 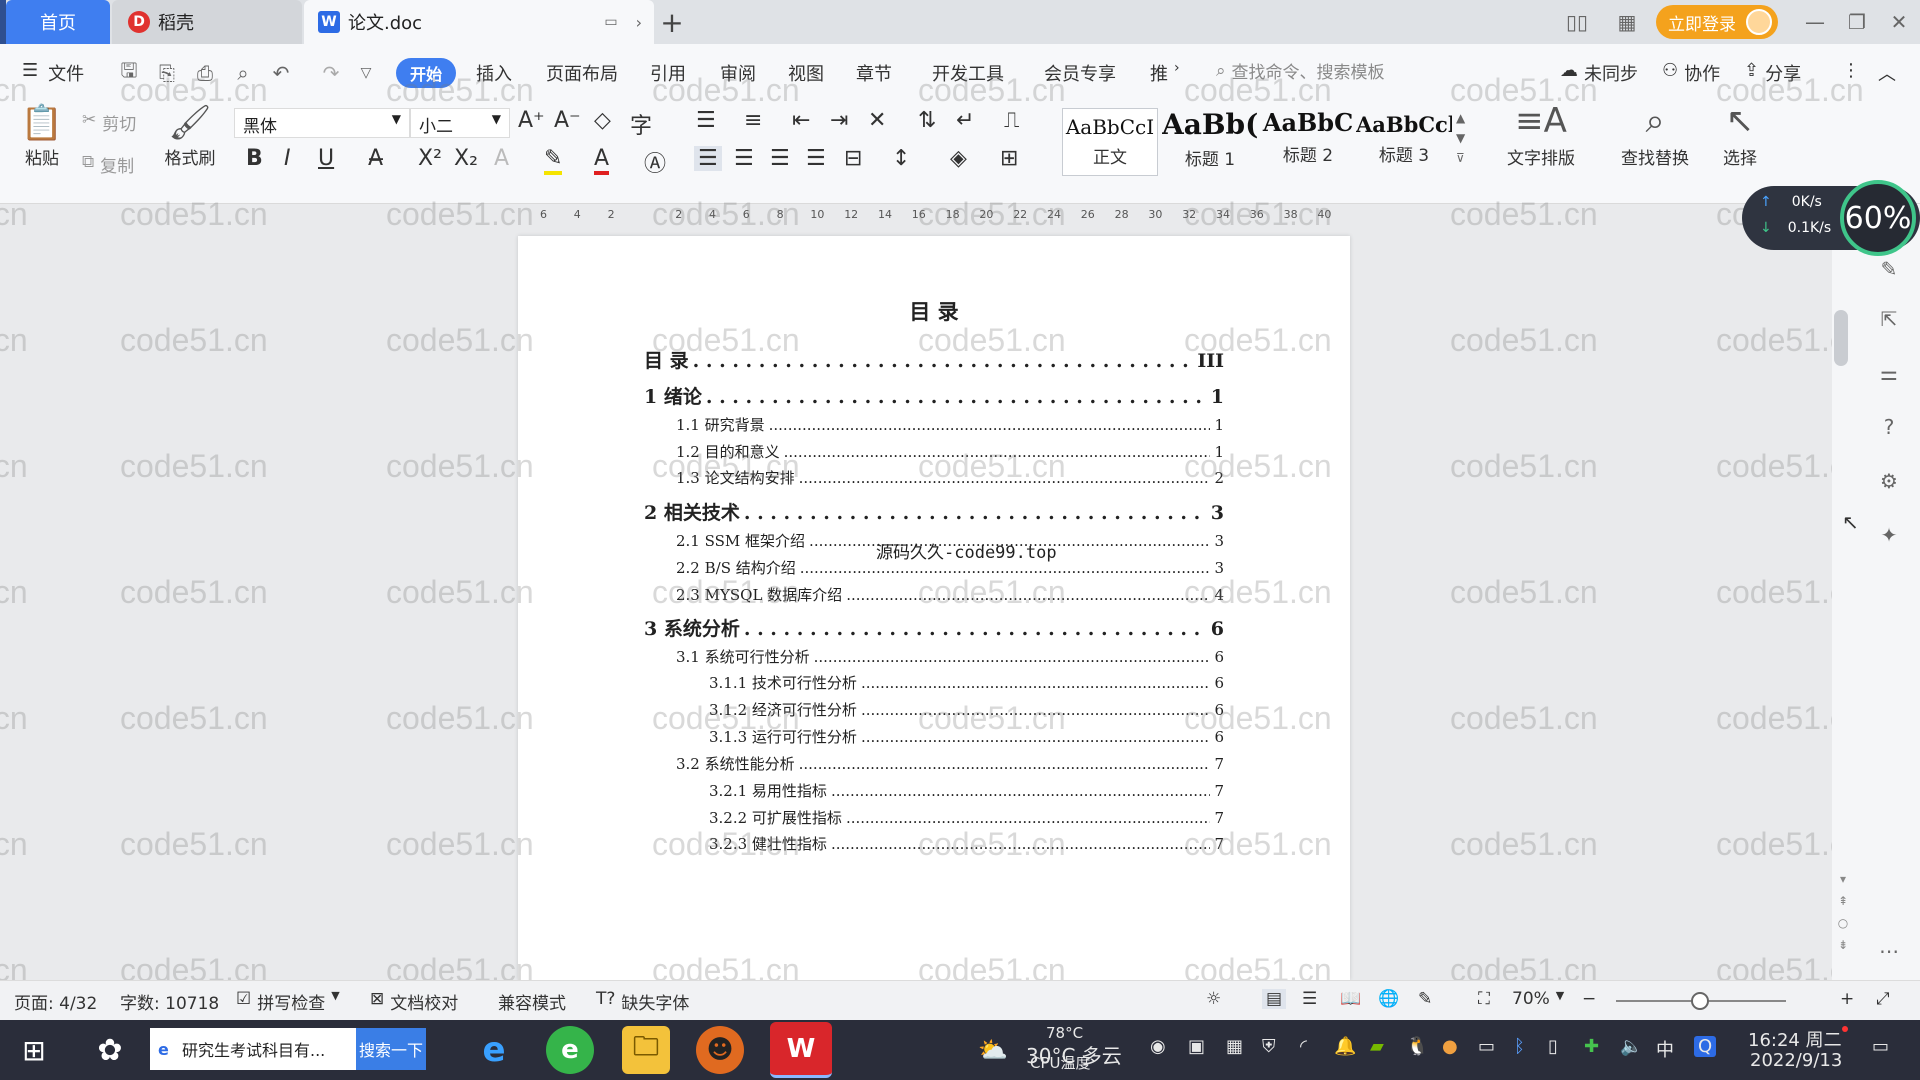 I want to click on page-indicator: 页面: 4/32, so click(x=55, y=1001).